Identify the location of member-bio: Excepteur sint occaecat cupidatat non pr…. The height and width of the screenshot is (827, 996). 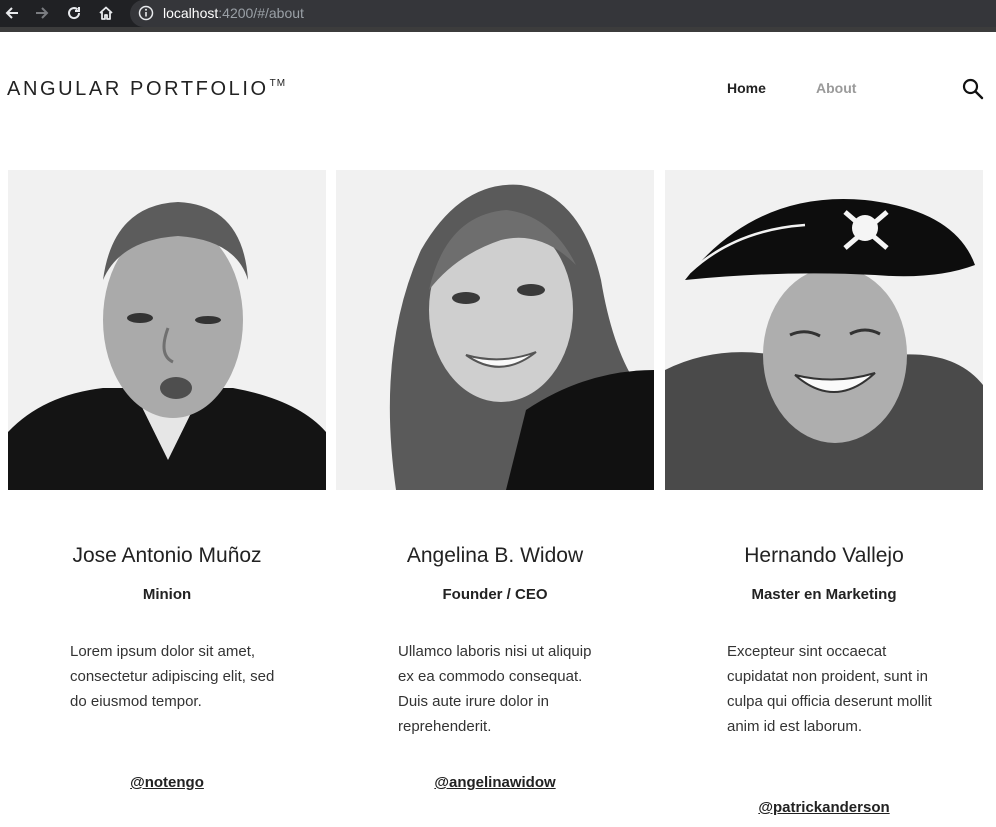
(829, 689).